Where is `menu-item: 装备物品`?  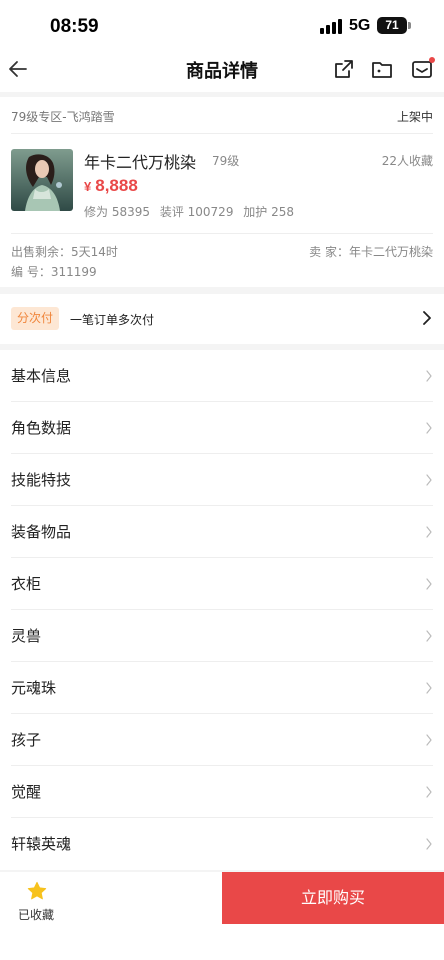 menu-item: 装备物品 is located at coordinates (222, 532).